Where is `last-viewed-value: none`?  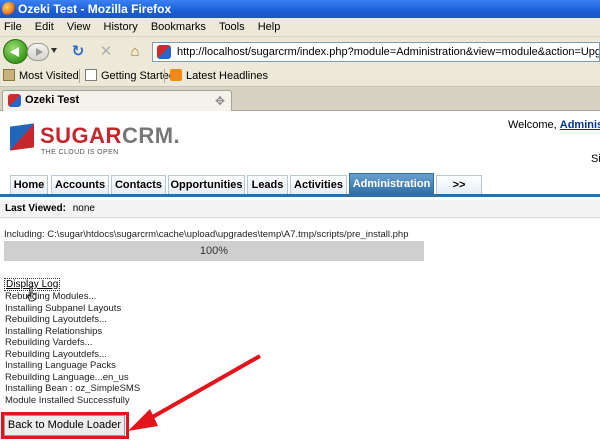
last-viewed-value: none is located at coordinates (83, 208).